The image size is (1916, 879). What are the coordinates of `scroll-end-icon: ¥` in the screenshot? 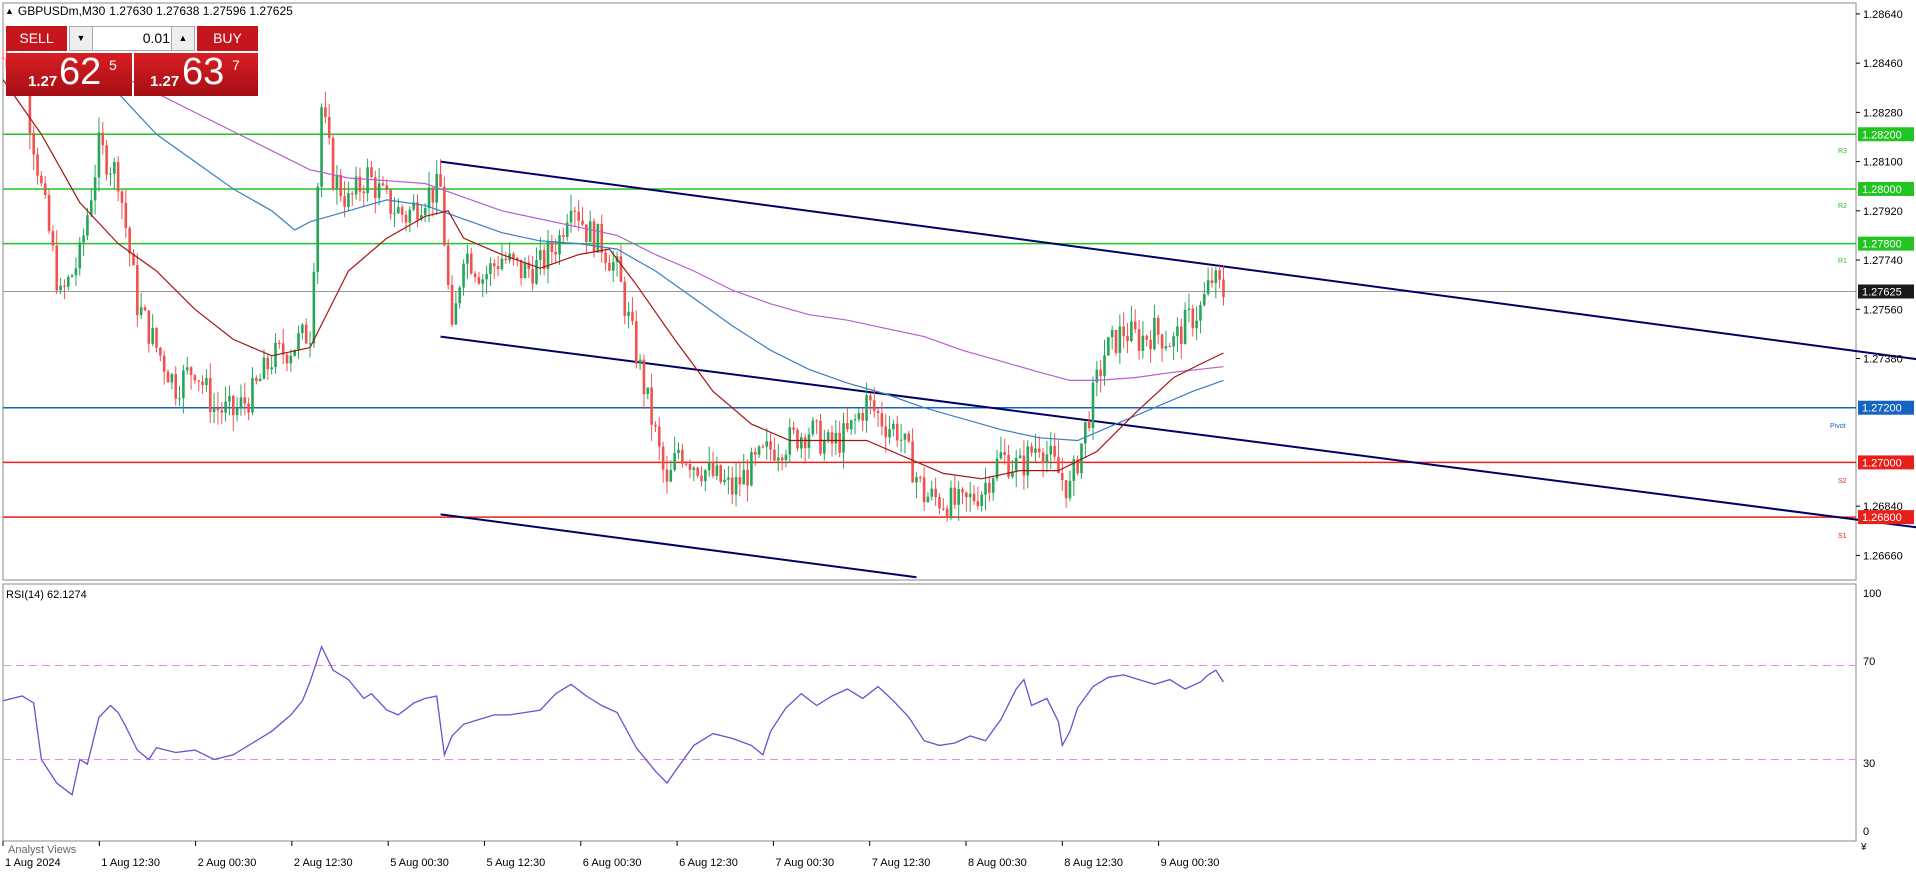 It's located at (1863, 847).